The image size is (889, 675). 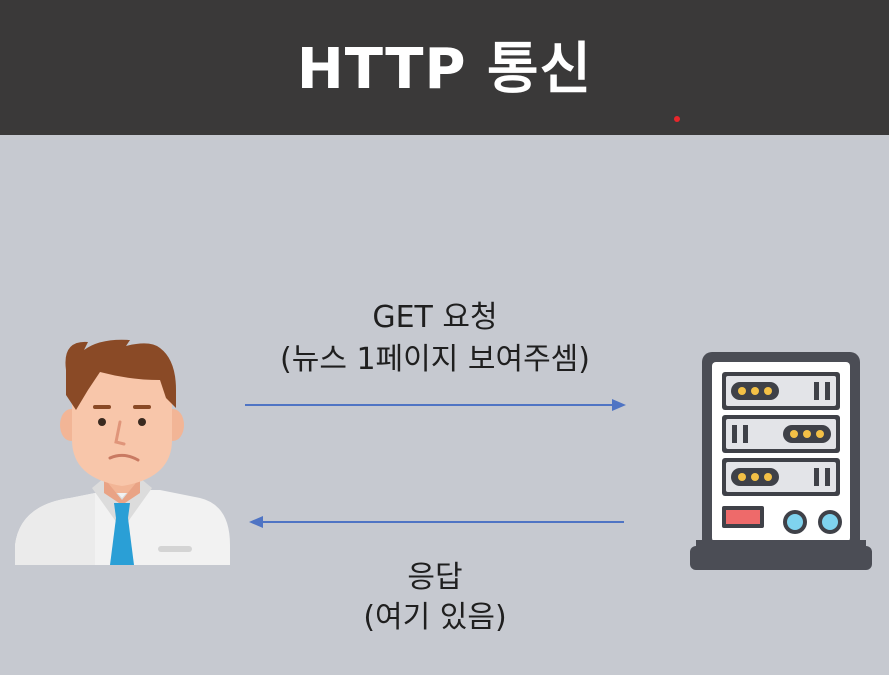 What do you see at coordinates (435, 317) in the screenshot?
I see `request-label: GET 요청` at bounding box center [435, 317].